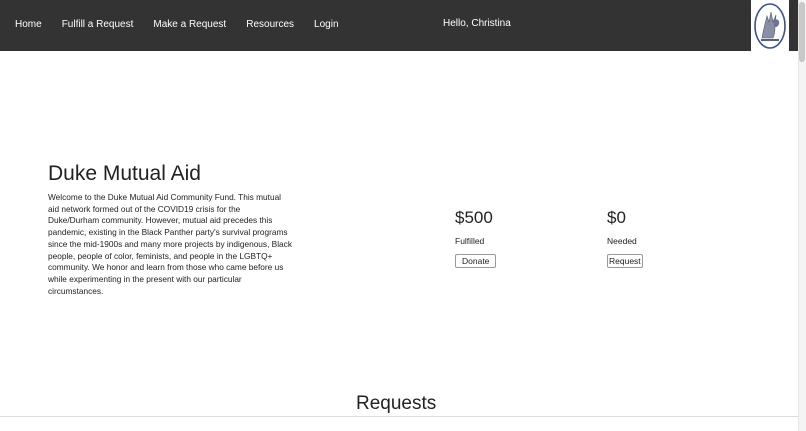 This screenshot has height=431, width=806. I want to click on page-scrollbar, so click(802, 215).